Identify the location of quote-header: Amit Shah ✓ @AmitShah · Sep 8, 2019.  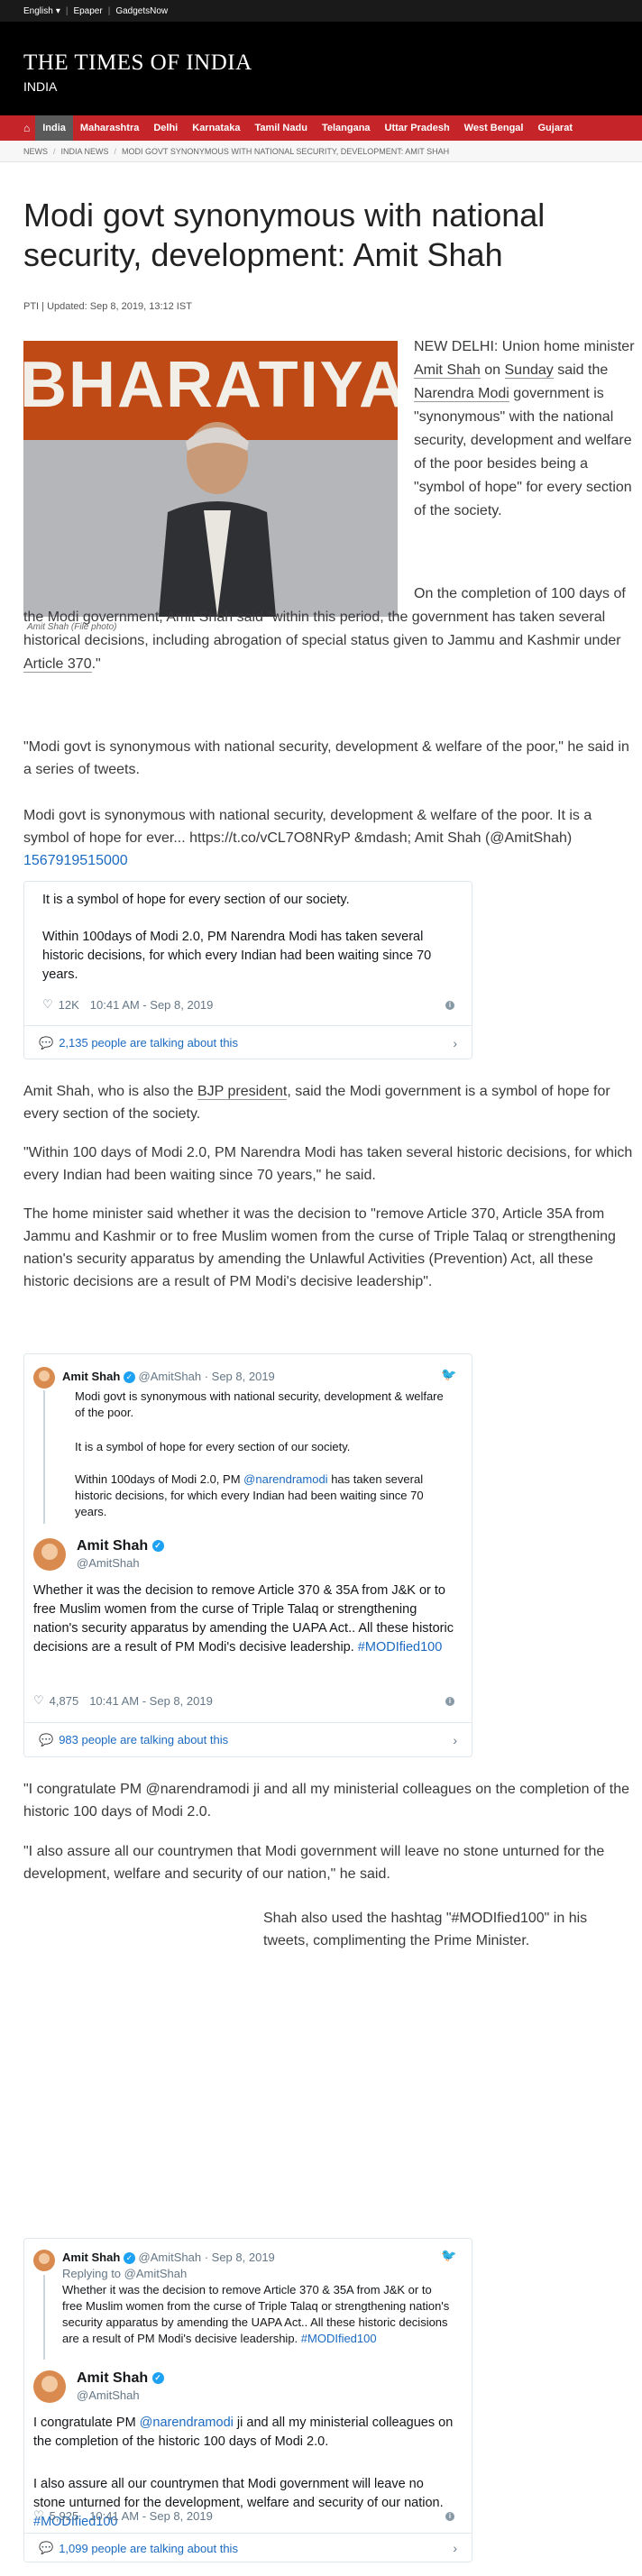
(168, 2258).